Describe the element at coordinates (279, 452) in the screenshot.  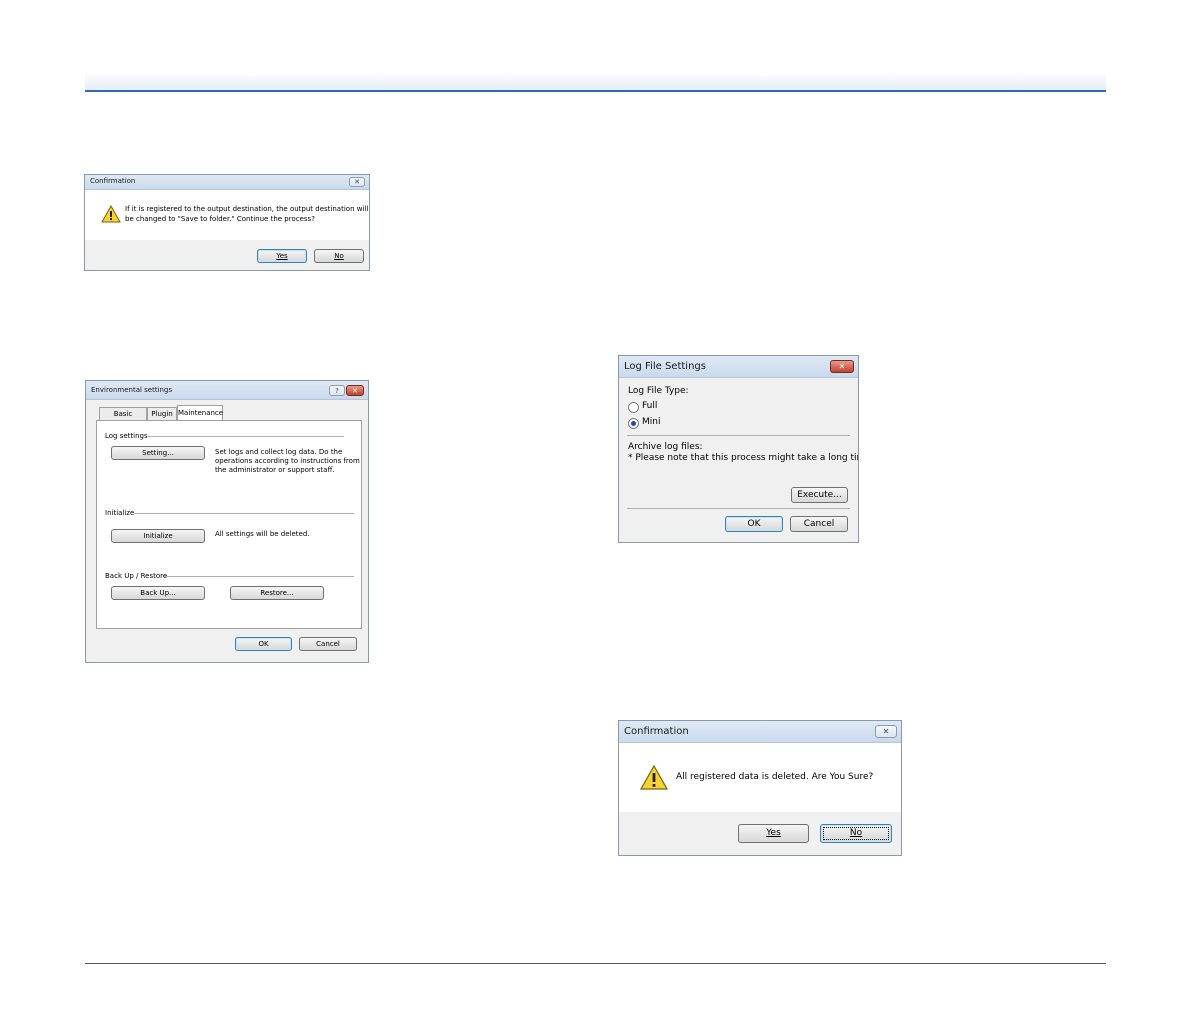
I see `log-description-1: Set logs and collect log data. Do the` at that location.